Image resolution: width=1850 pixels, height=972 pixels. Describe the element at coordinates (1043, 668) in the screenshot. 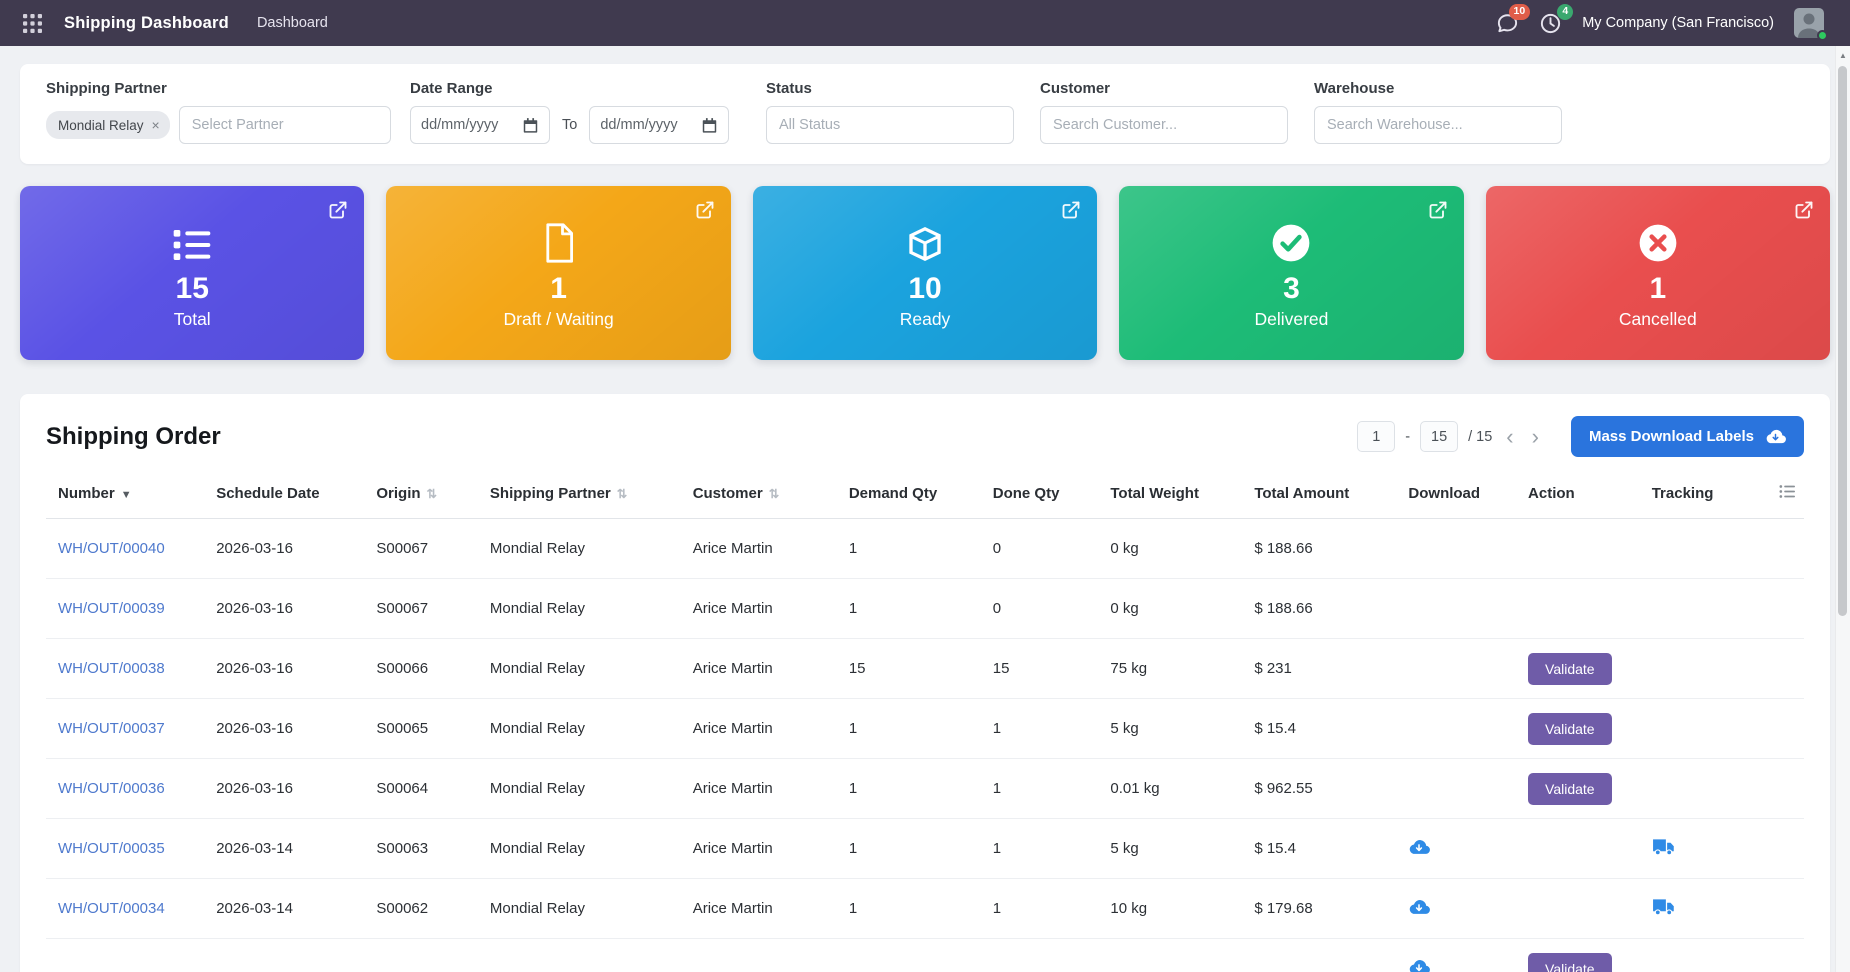

I see `done-qty-cell: 15` at that location.